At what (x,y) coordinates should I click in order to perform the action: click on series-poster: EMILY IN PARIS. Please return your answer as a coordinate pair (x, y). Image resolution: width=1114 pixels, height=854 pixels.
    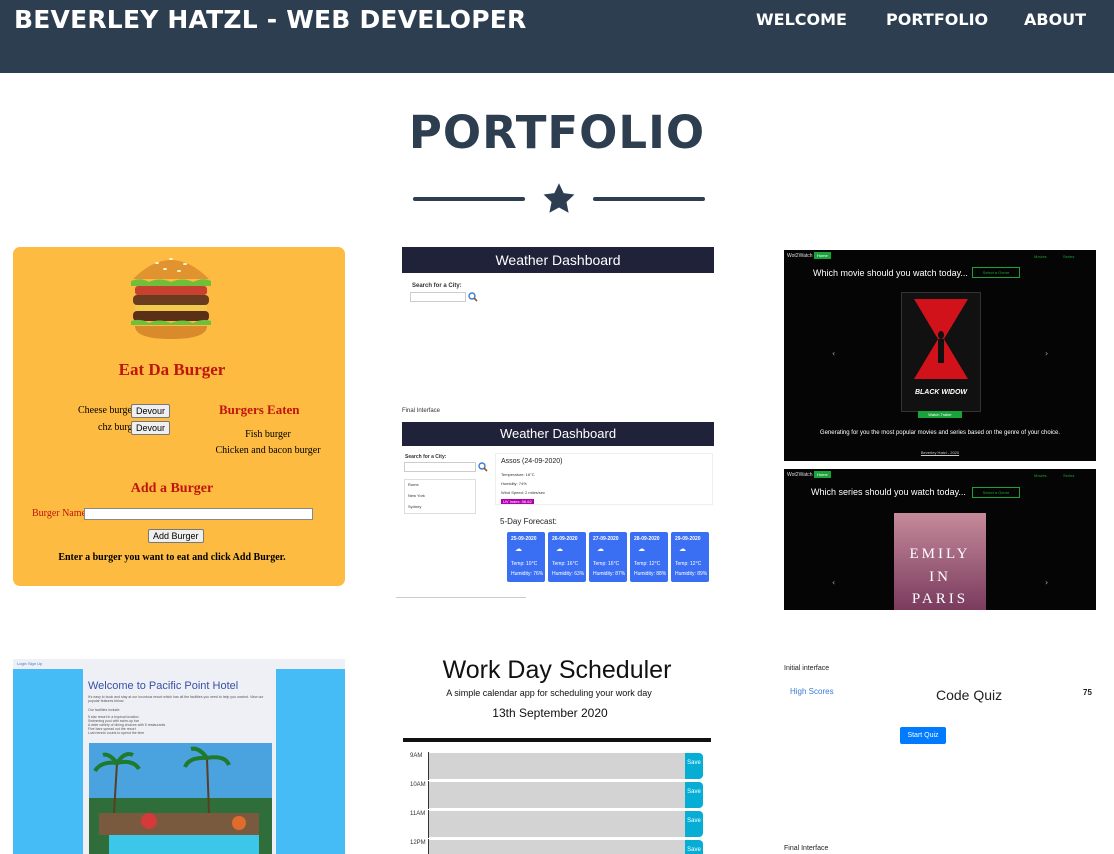
    Looking at the image, I should click on (940, 561).